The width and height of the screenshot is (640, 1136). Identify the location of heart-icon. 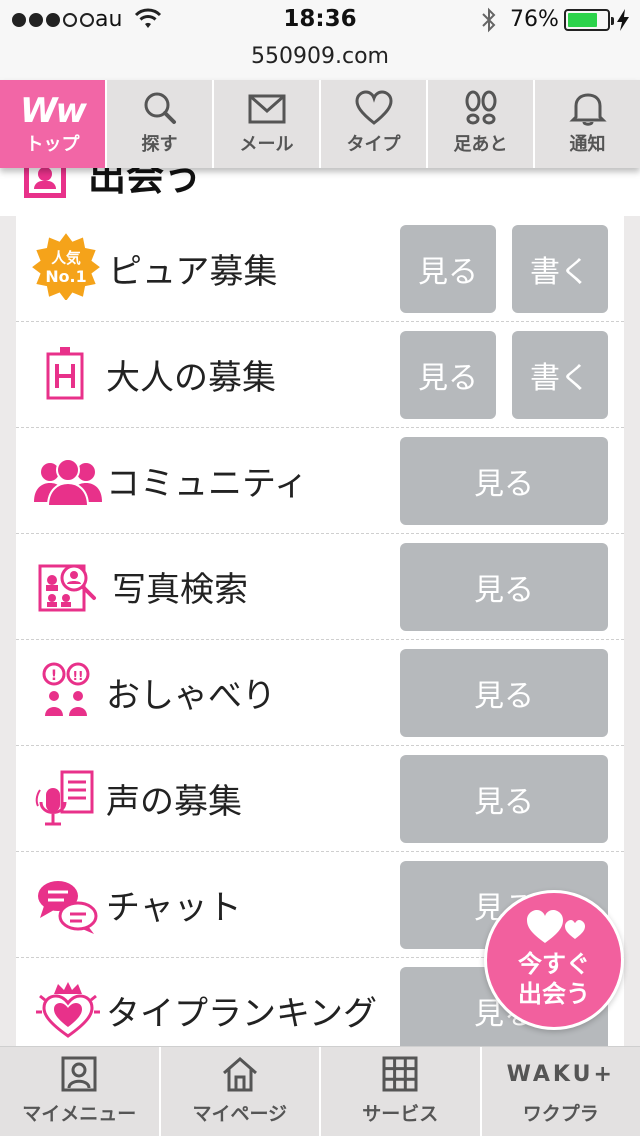
(373, 107).